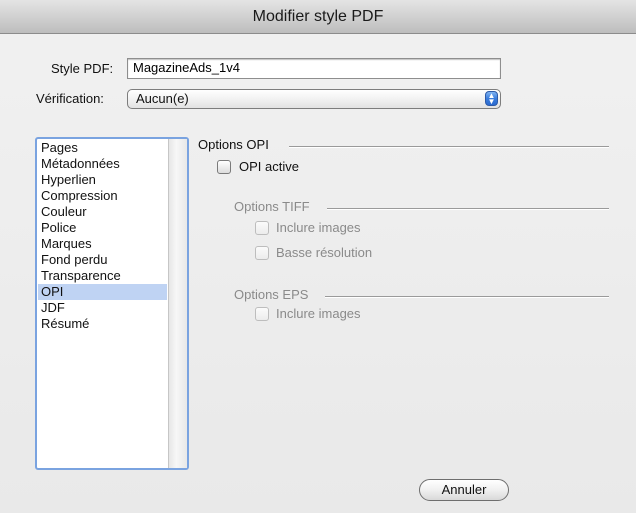 The width and height of the screenshot is (636, 513). I want to click on verification-selected-value: Aucun(e), so click(162, 98).